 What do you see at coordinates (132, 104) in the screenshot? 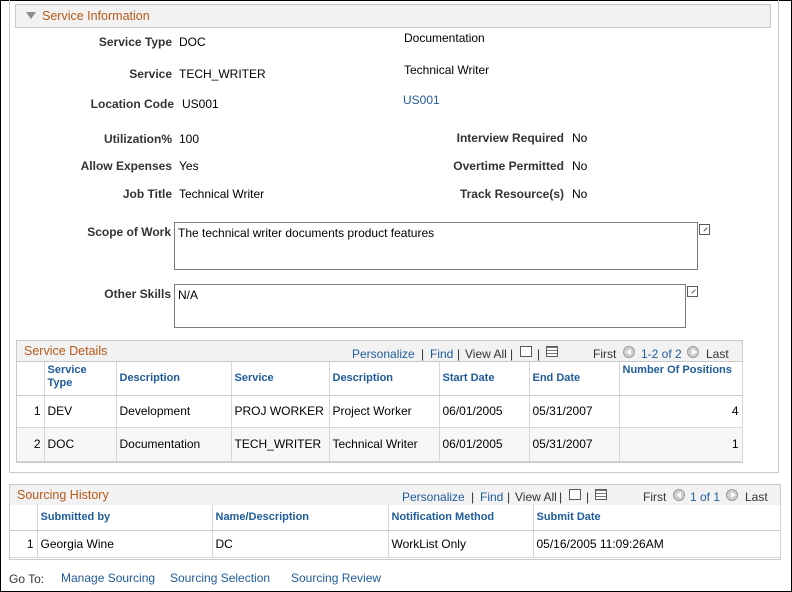
I see `location-code-label: Location Code` at bounding box center [132, 104].